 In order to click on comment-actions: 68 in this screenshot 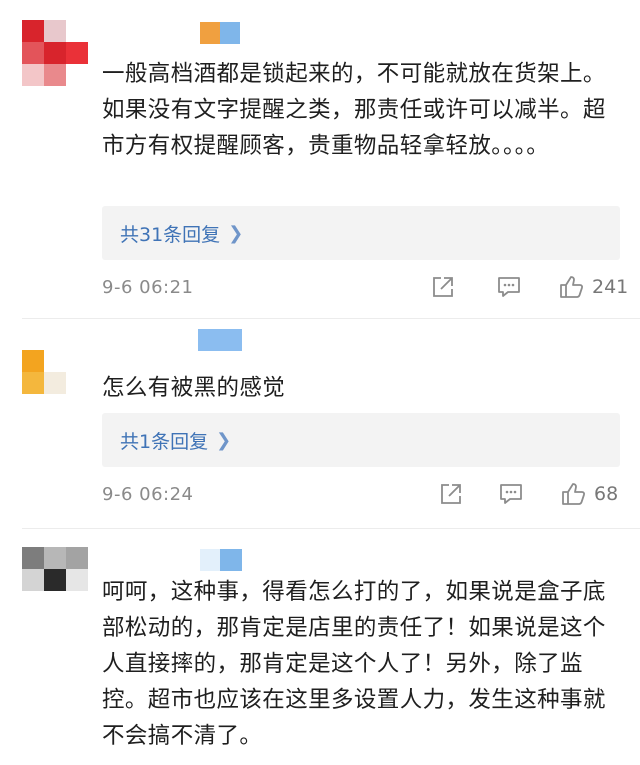, I will do `click(528, 494)`.